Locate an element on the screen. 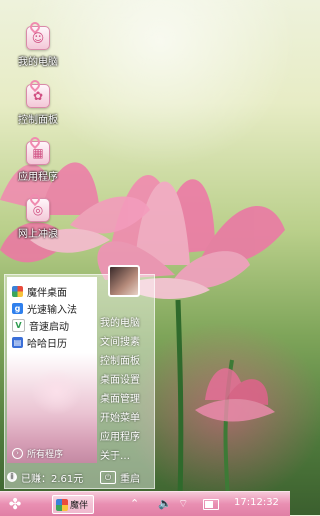 The height and width of the screenshot is (516, 320). globe-icon: ◎ is located at coordinates (38, 210).